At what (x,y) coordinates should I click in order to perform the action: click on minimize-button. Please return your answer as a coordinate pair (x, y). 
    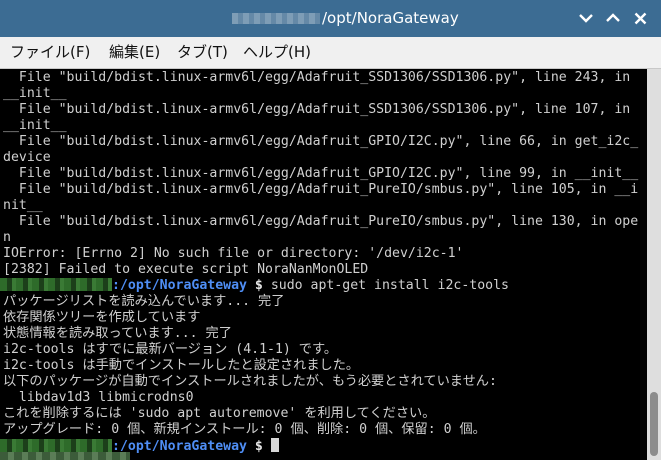
    Looking at the image, I should click on (586, 18).